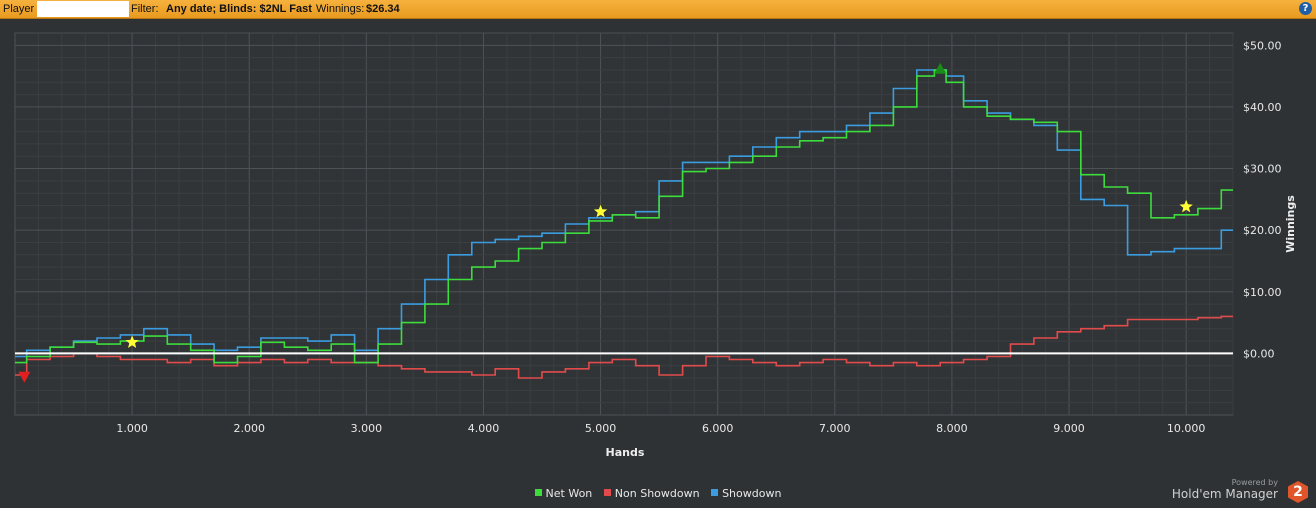 The image size is (1316, 508). Describe the element at coordinates (1290, 224) in the screenshot. I see `y-axis-label: Winnings` at that location.